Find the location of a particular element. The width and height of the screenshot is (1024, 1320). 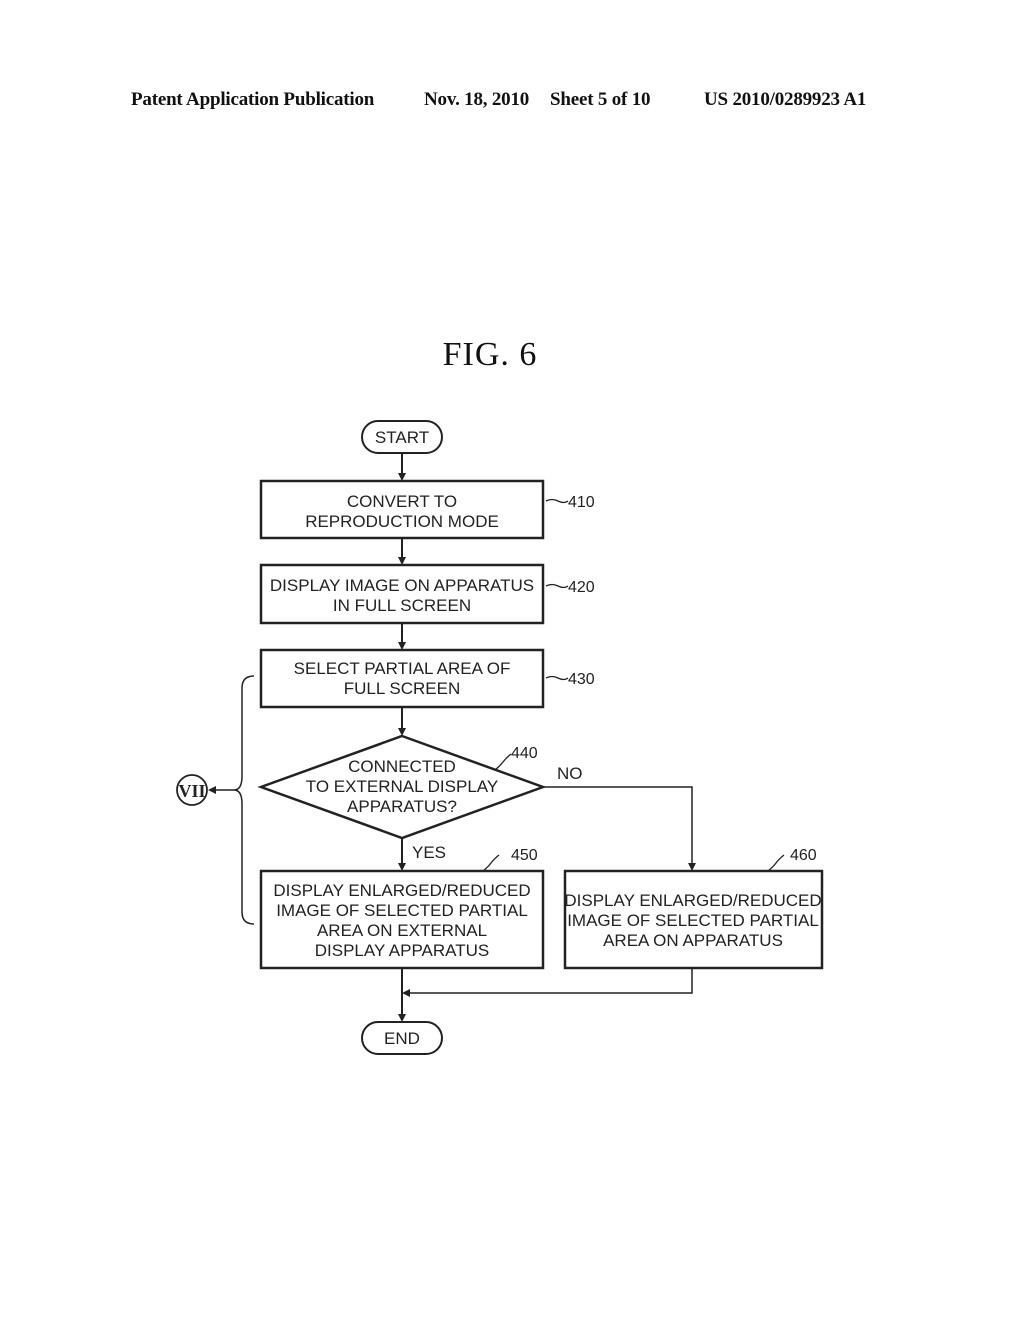

end-label: END is located at coordinates (402, 1038).